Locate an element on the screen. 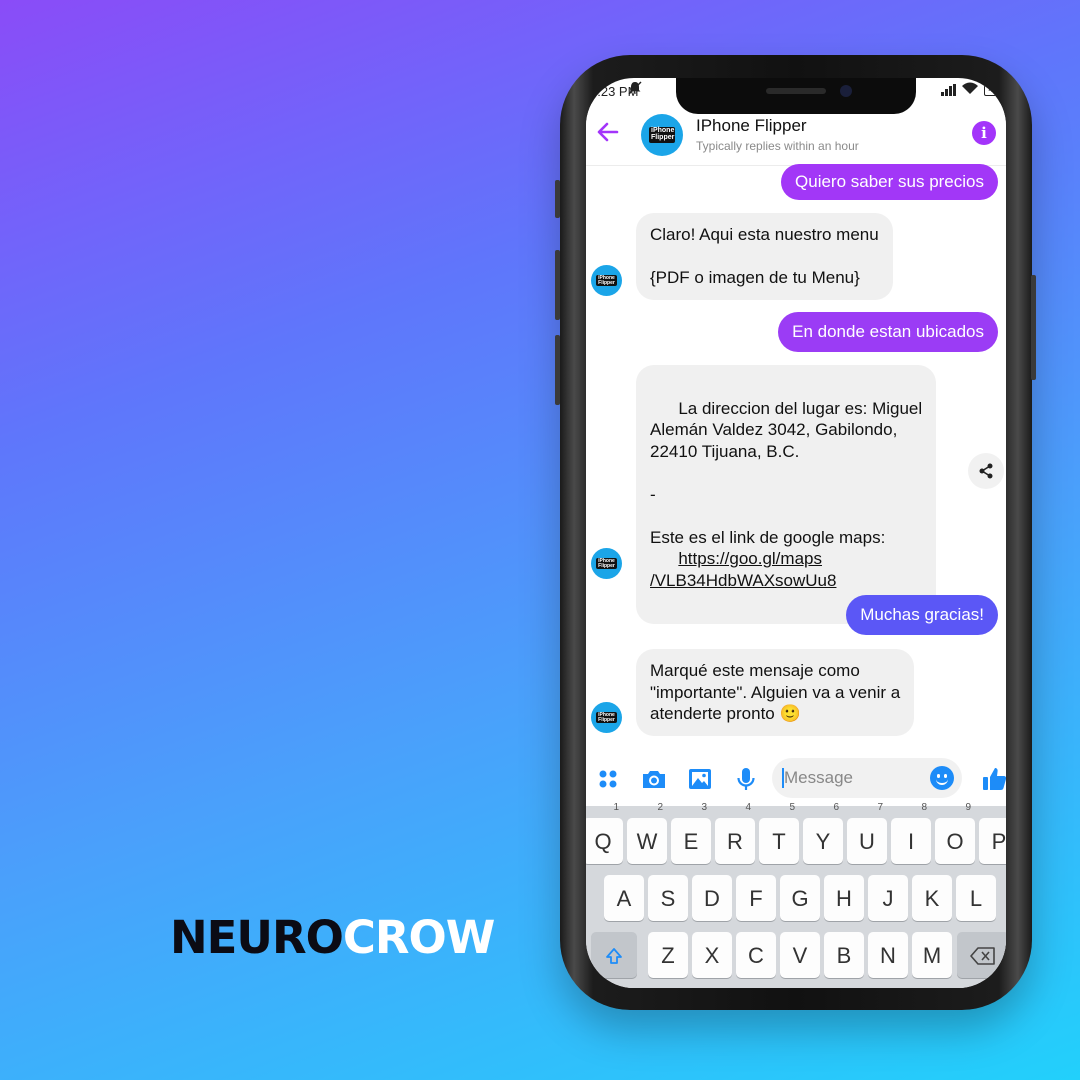 Image resolution: width=1080 pixels, height=1080 pixels. camera-icon is located at coordinates (654, 779).